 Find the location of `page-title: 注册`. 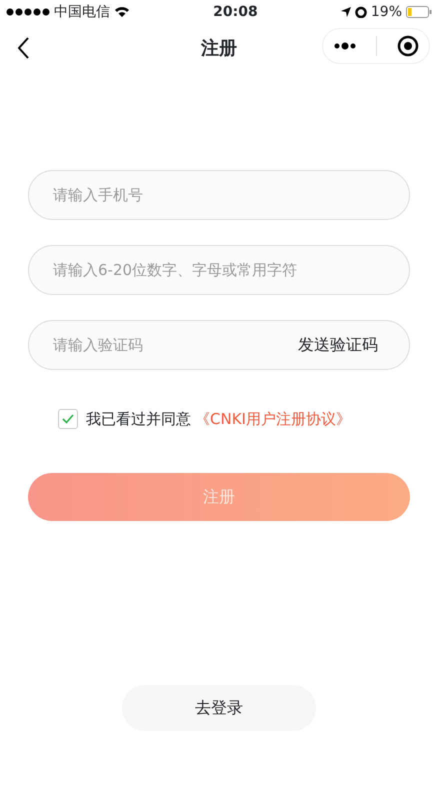

page-title: 注册 is located at coordinates (219, 48).